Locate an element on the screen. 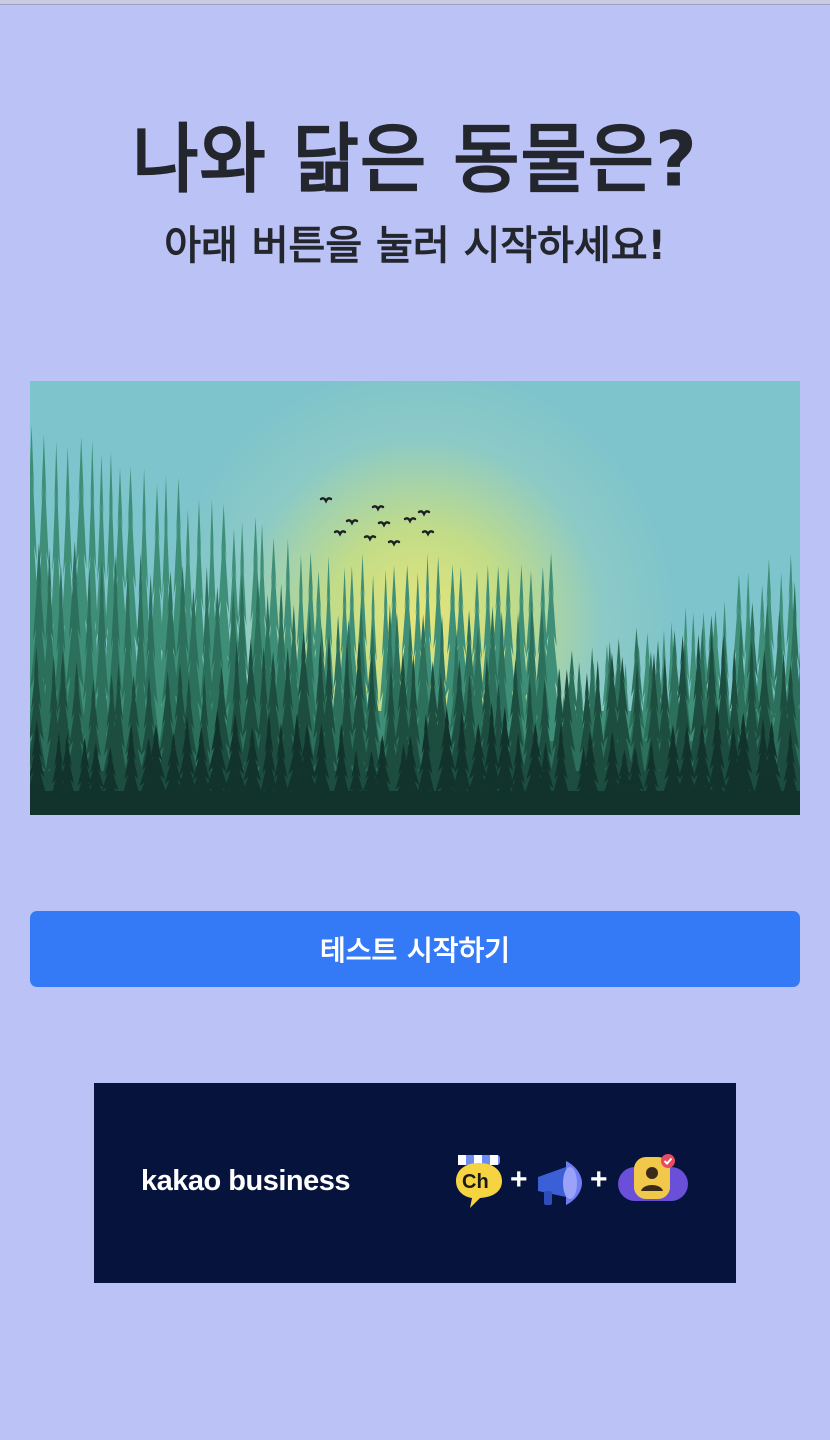 This screenshot has width=830, height=1440. ad-icon-group: Ch + + is located at coordinates (575, 1183).